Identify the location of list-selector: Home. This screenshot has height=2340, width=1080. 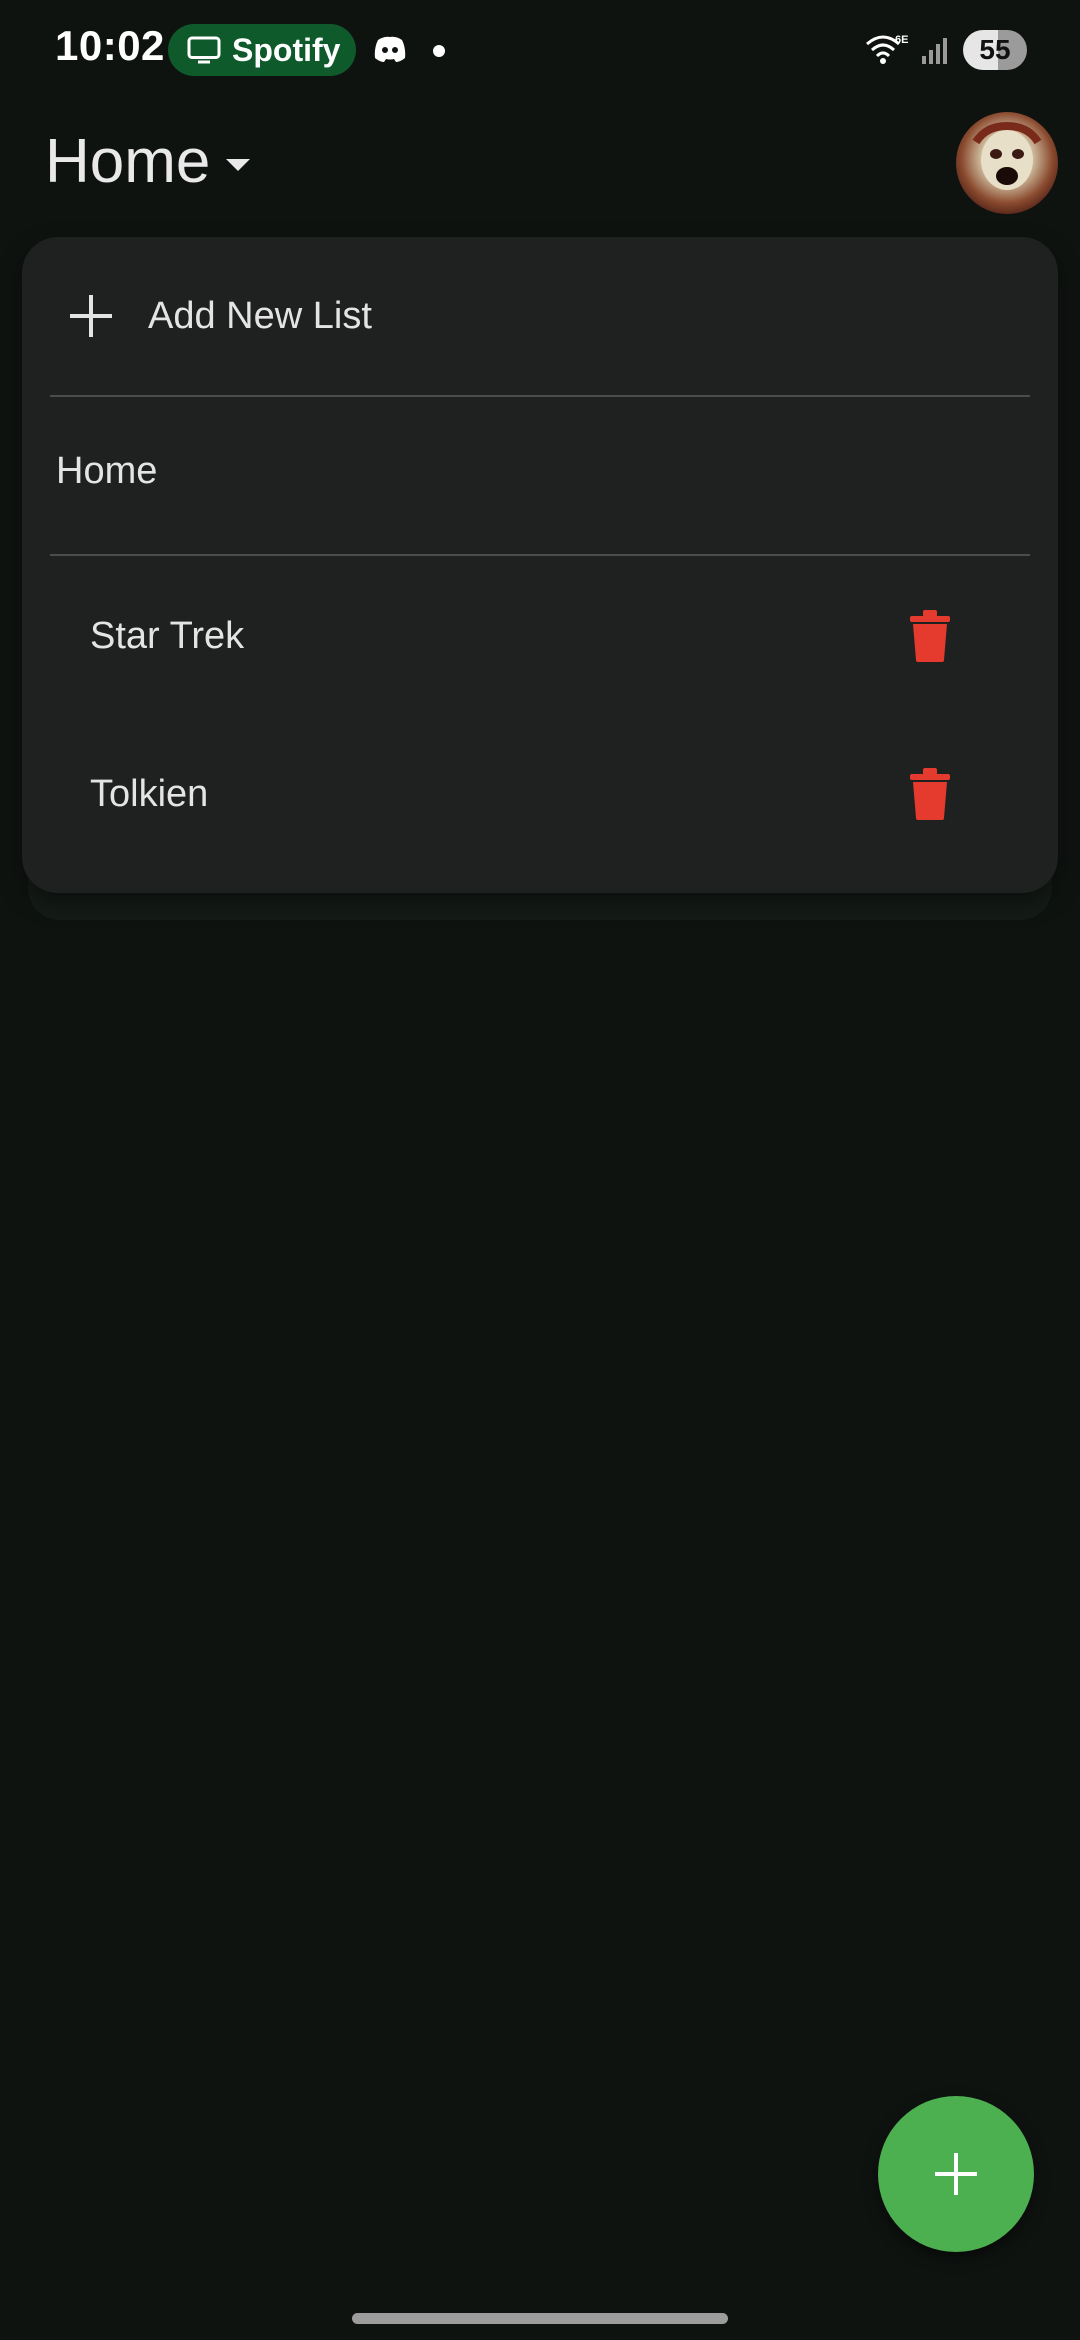
(148, 161).